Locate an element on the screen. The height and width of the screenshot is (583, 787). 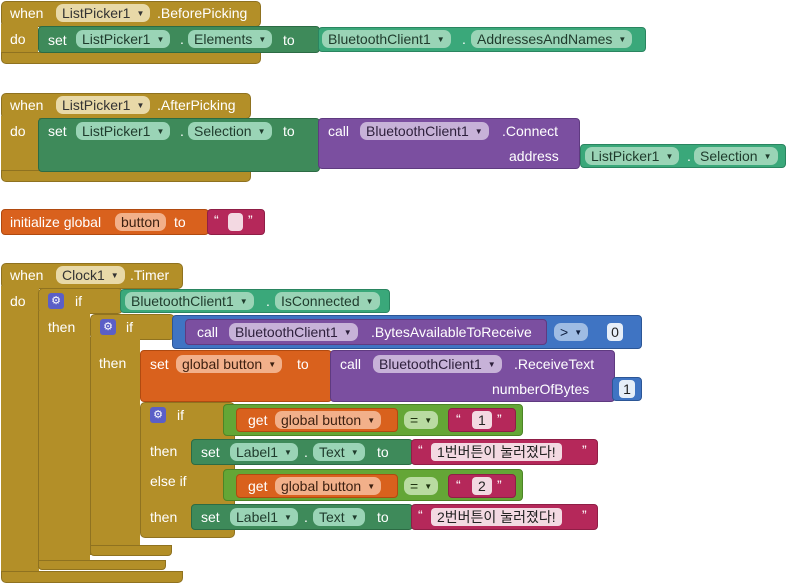
method-name: .Connect is located at coordinates (530, 131).